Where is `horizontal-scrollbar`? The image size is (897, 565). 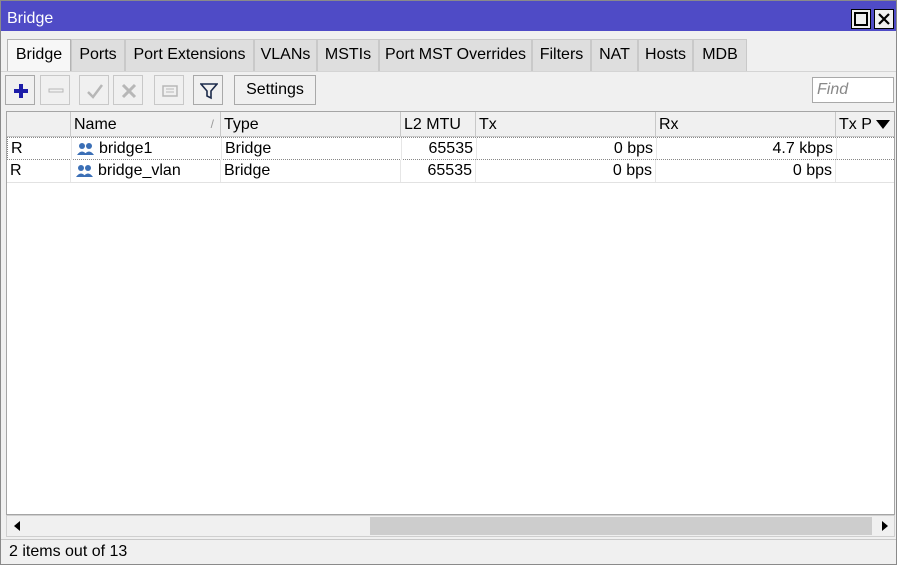
horizontal-scrollbar is located at coordinates (450, 526).